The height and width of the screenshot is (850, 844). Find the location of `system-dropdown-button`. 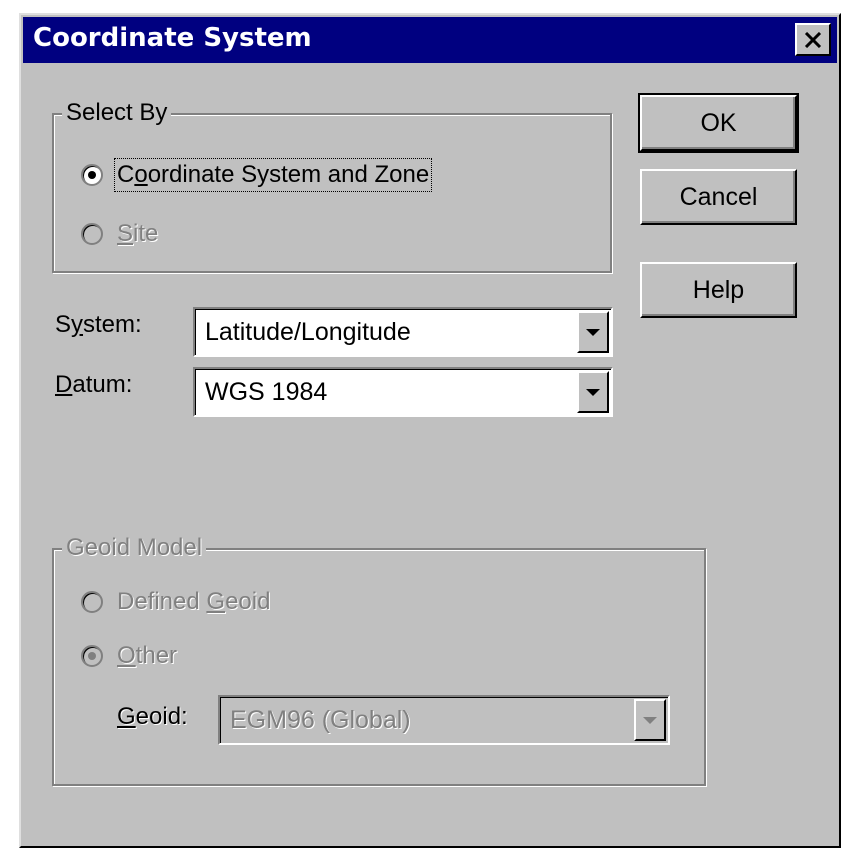

system-dropdown-button is located at coordinates (593, 332).